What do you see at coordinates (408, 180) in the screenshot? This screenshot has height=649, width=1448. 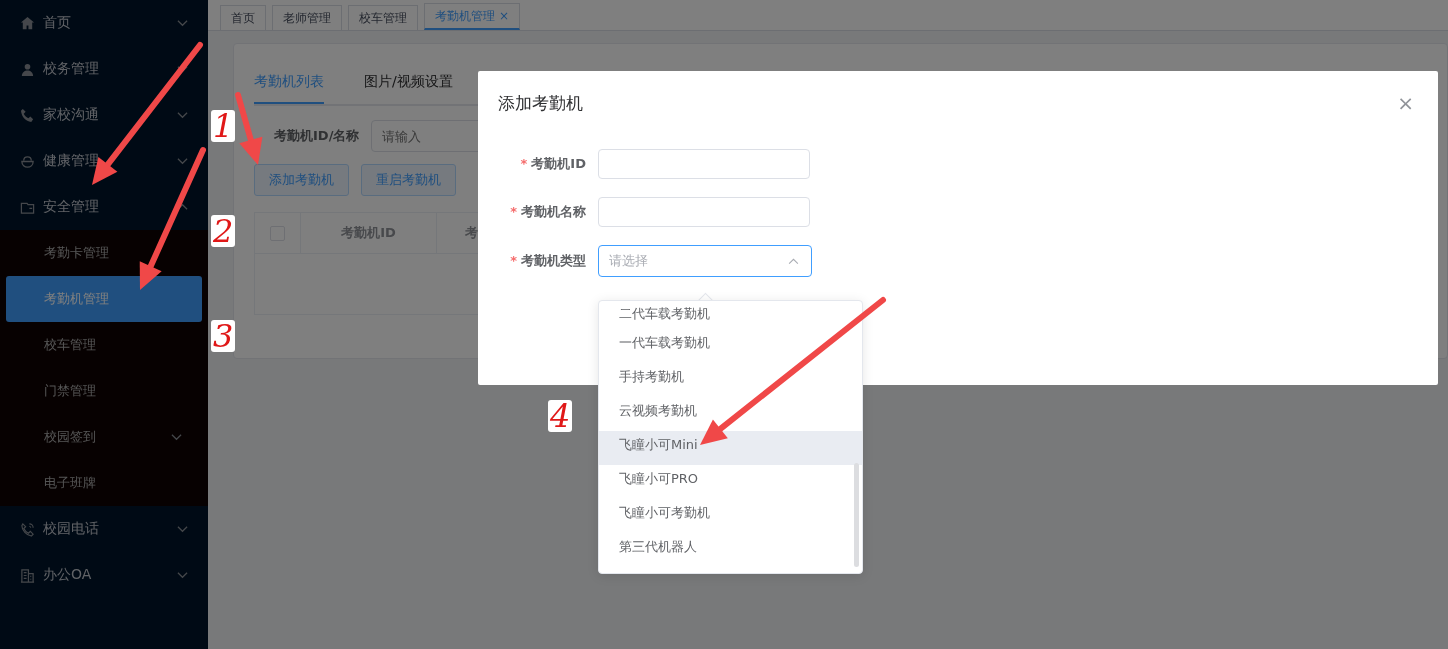 I see `action-button: 重启考勤机` at bounding box center [408, 180].